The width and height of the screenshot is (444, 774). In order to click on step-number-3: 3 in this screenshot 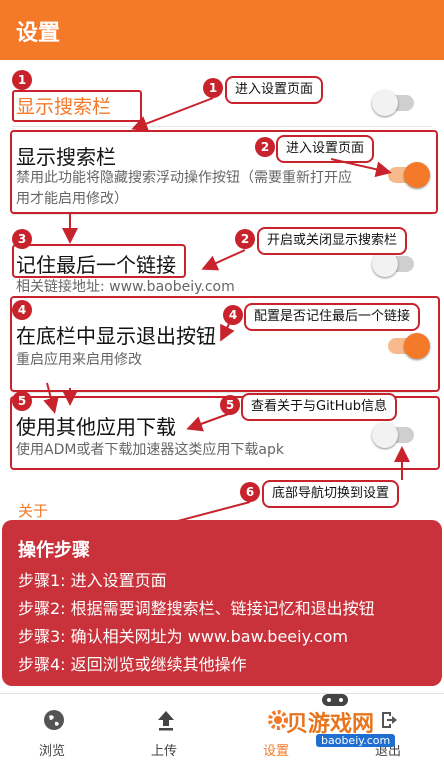, I will do `click(22, 239)`.